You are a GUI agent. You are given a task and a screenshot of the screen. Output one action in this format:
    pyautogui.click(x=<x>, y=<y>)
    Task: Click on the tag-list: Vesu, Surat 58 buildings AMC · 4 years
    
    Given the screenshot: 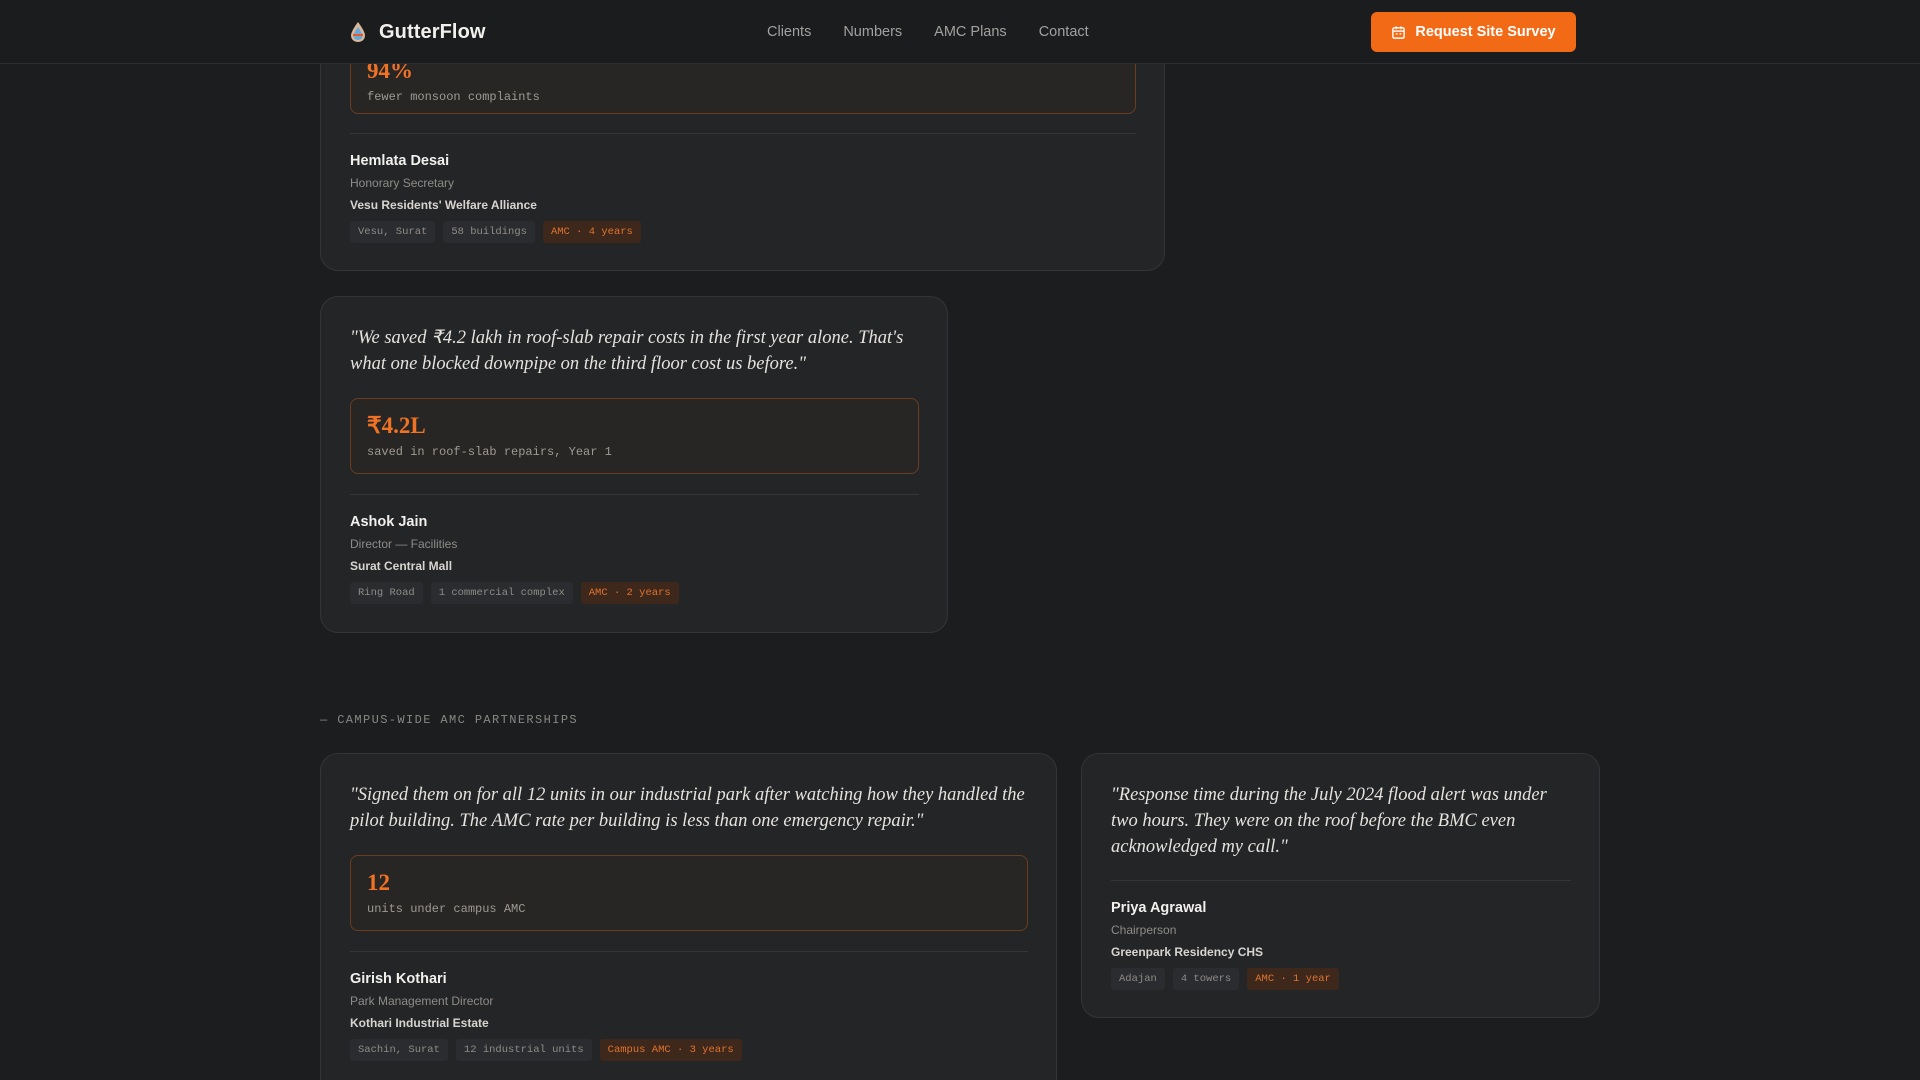 What is the action you would take?
    pyautogui.click(x=495, y=232)
    